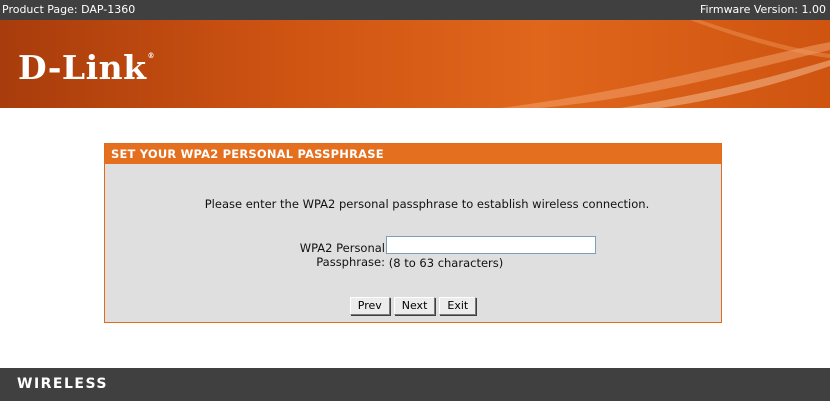  Describe the element at coordinates (82, 67) in the screenshot. I see `dlink-logo-text: D-Link` at that location.